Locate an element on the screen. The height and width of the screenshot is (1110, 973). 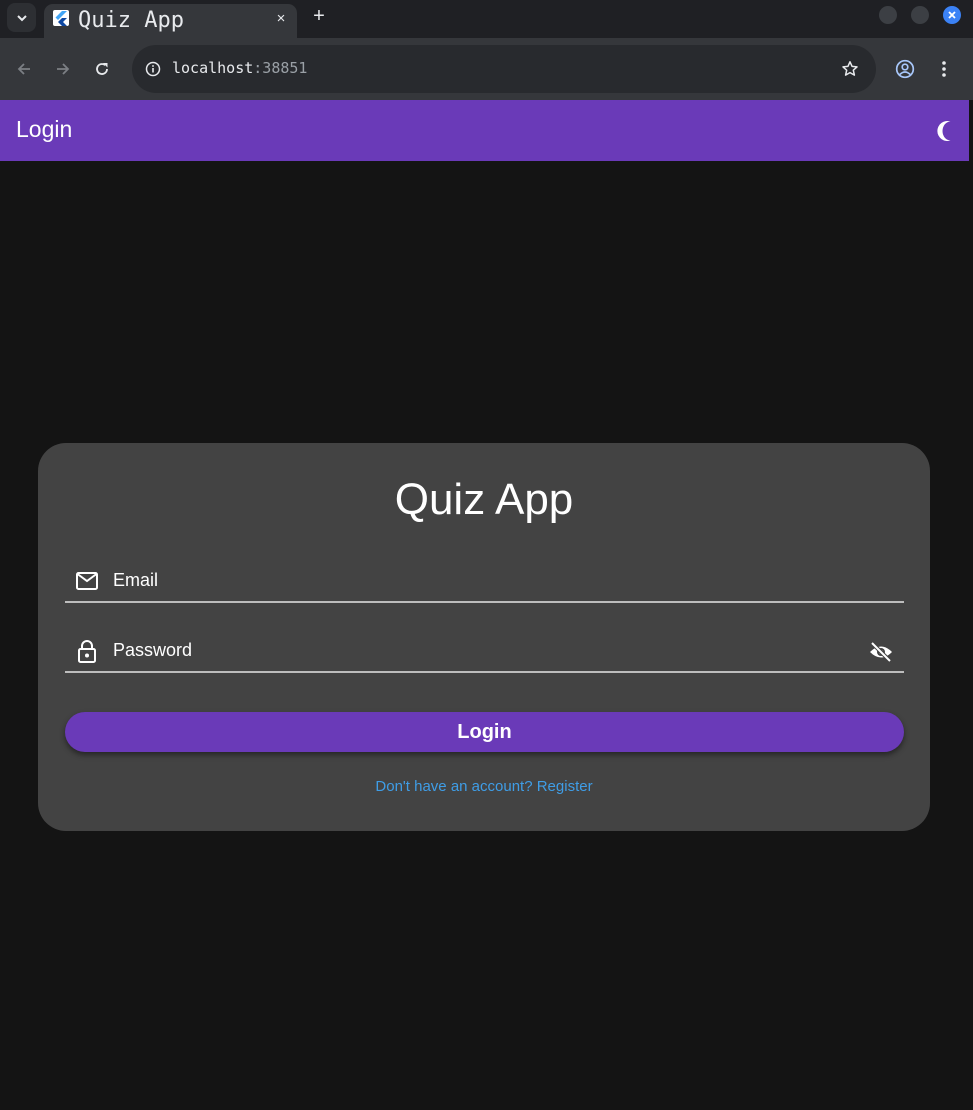
browser-tab: Quiz App × is located at coordinates (170, 21).